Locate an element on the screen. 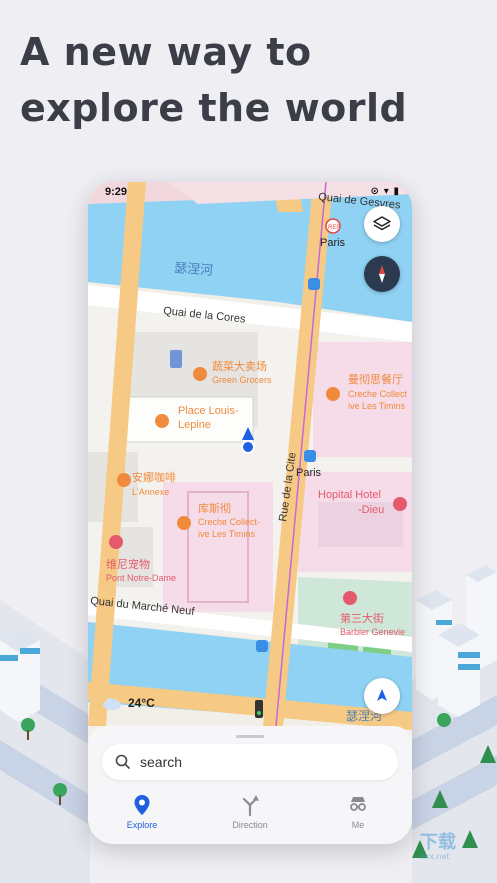  watermark-sub: kkx.net is located at coordinates (435, 856).